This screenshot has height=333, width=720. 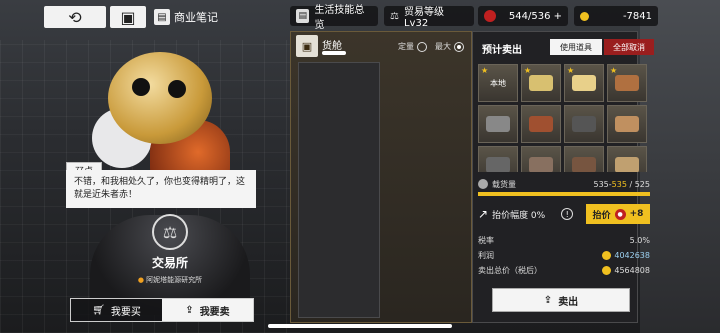 I want to click on life-skills-button: ▤ 生活技能总览, so click(x=334, y=18).